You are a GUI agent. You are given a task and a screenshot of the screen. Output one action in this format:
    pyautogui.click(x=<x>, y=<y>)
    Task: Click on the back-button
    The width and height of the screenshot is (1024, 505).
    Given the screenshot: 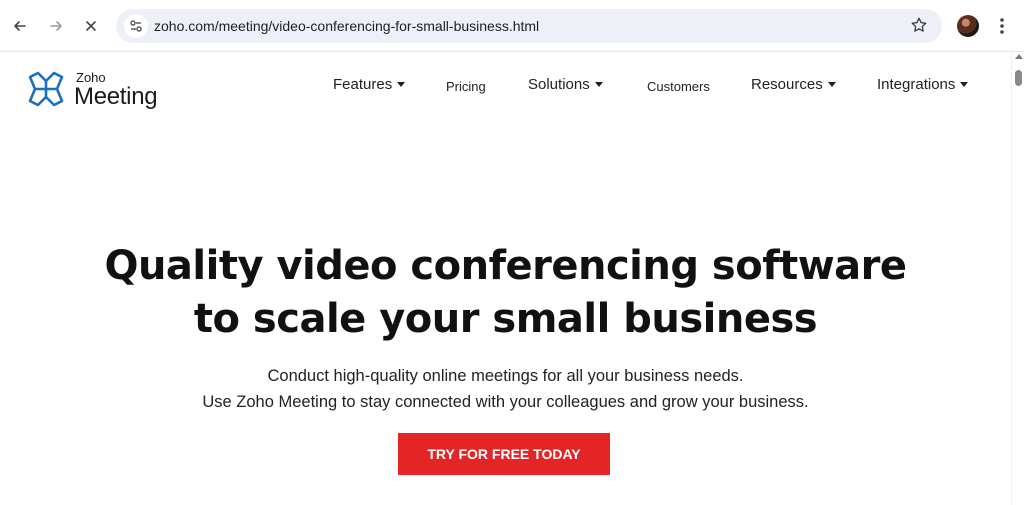 What is the action you would take?
    pyautogui.click(x=20, y=26)
    